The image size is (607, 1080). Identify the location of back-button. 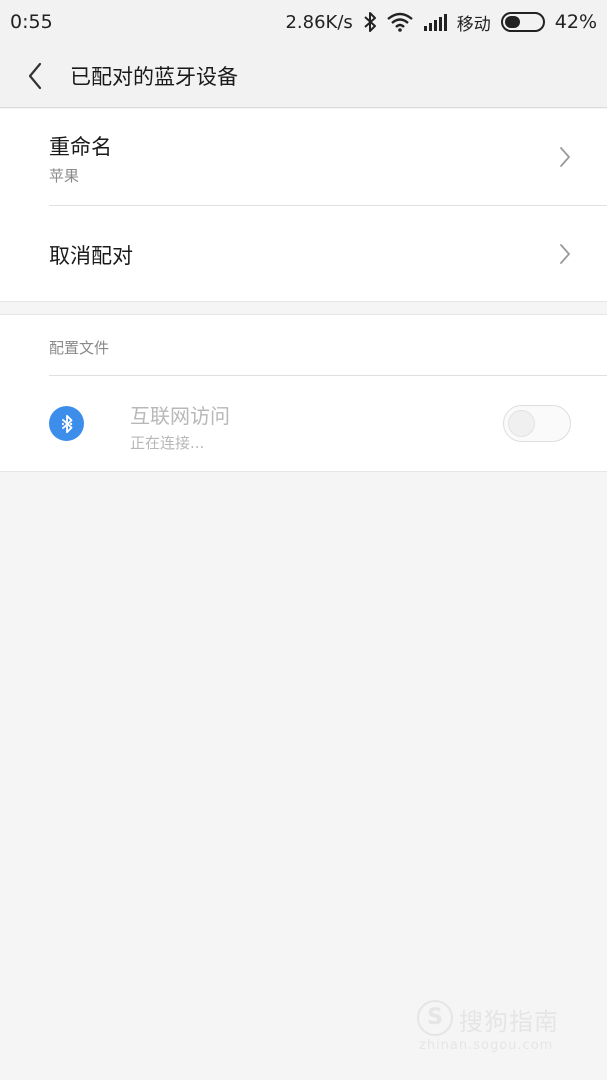
(35, 76).